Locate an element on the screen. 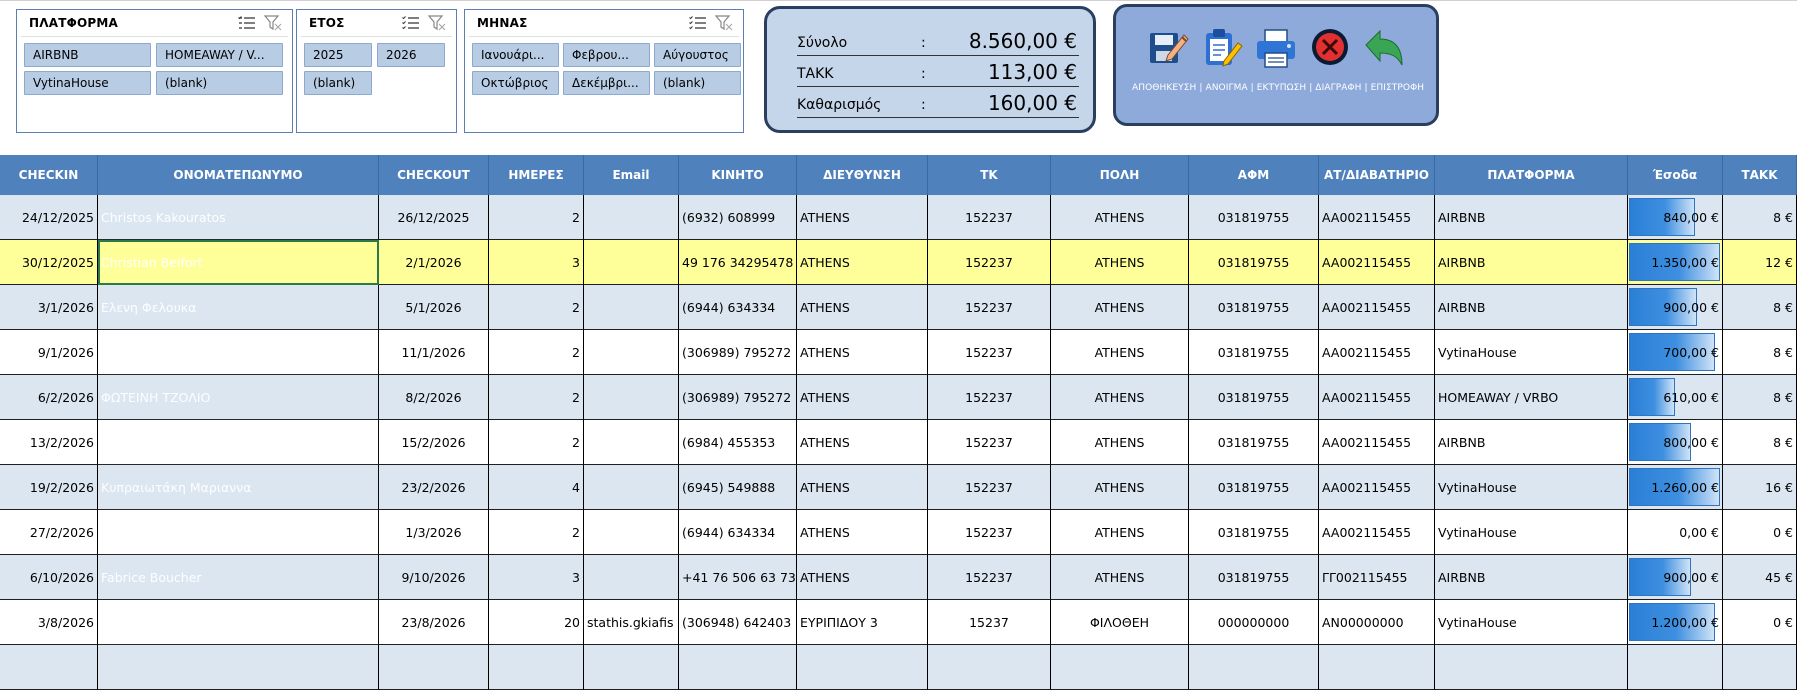 This screenshot has height=690, width=1797. column-header: ΔΙΕΥΘΥΝΣΗ is located at coordinates (862, 175).